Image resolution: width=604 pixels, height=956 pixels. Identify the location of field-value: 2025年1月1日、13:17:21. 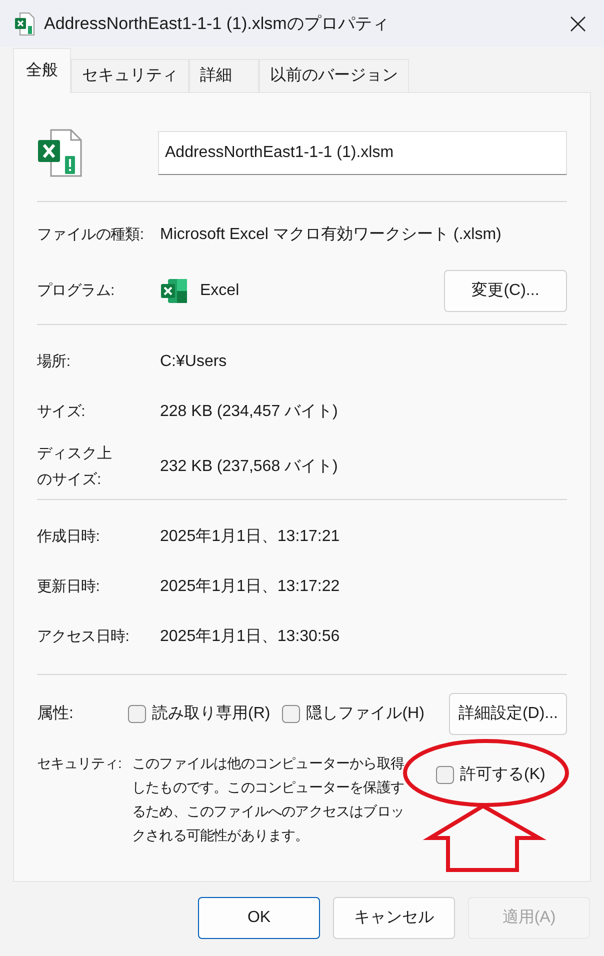
(250, 537).